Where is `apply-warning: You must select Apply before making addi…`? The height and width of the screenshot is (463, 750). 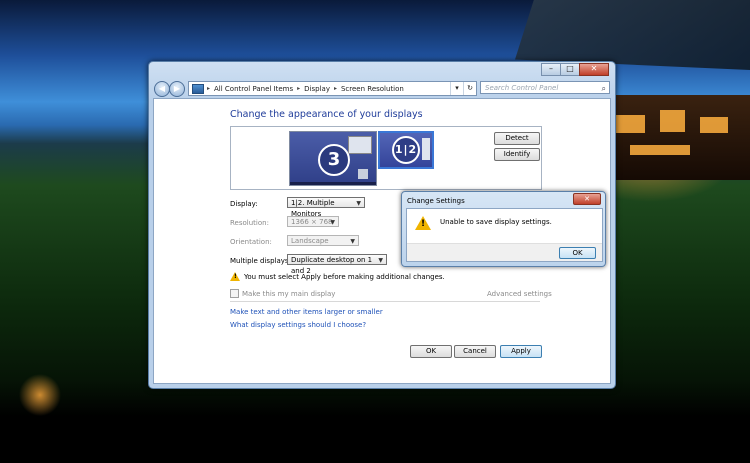 apply-warning: You must select Apply before making addi… is located at coordinates (337, 276).